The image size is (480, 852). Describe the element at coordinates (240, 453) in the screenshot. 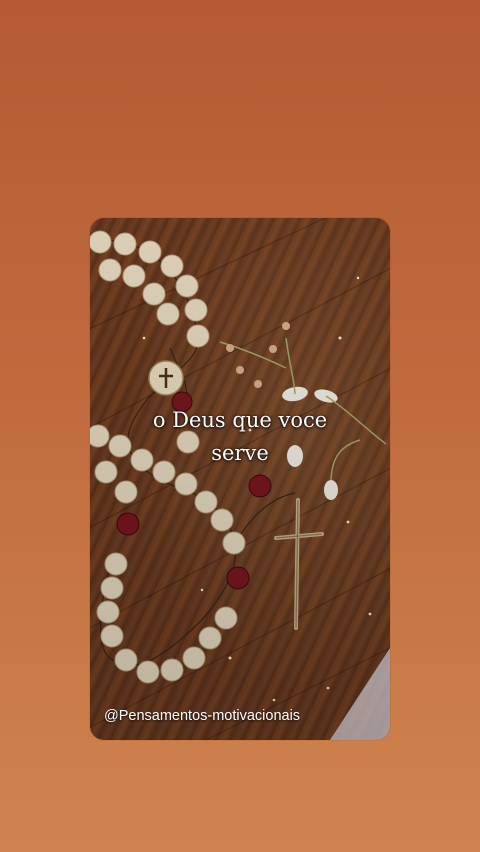

I see `caption-line-2: serve` at that location.